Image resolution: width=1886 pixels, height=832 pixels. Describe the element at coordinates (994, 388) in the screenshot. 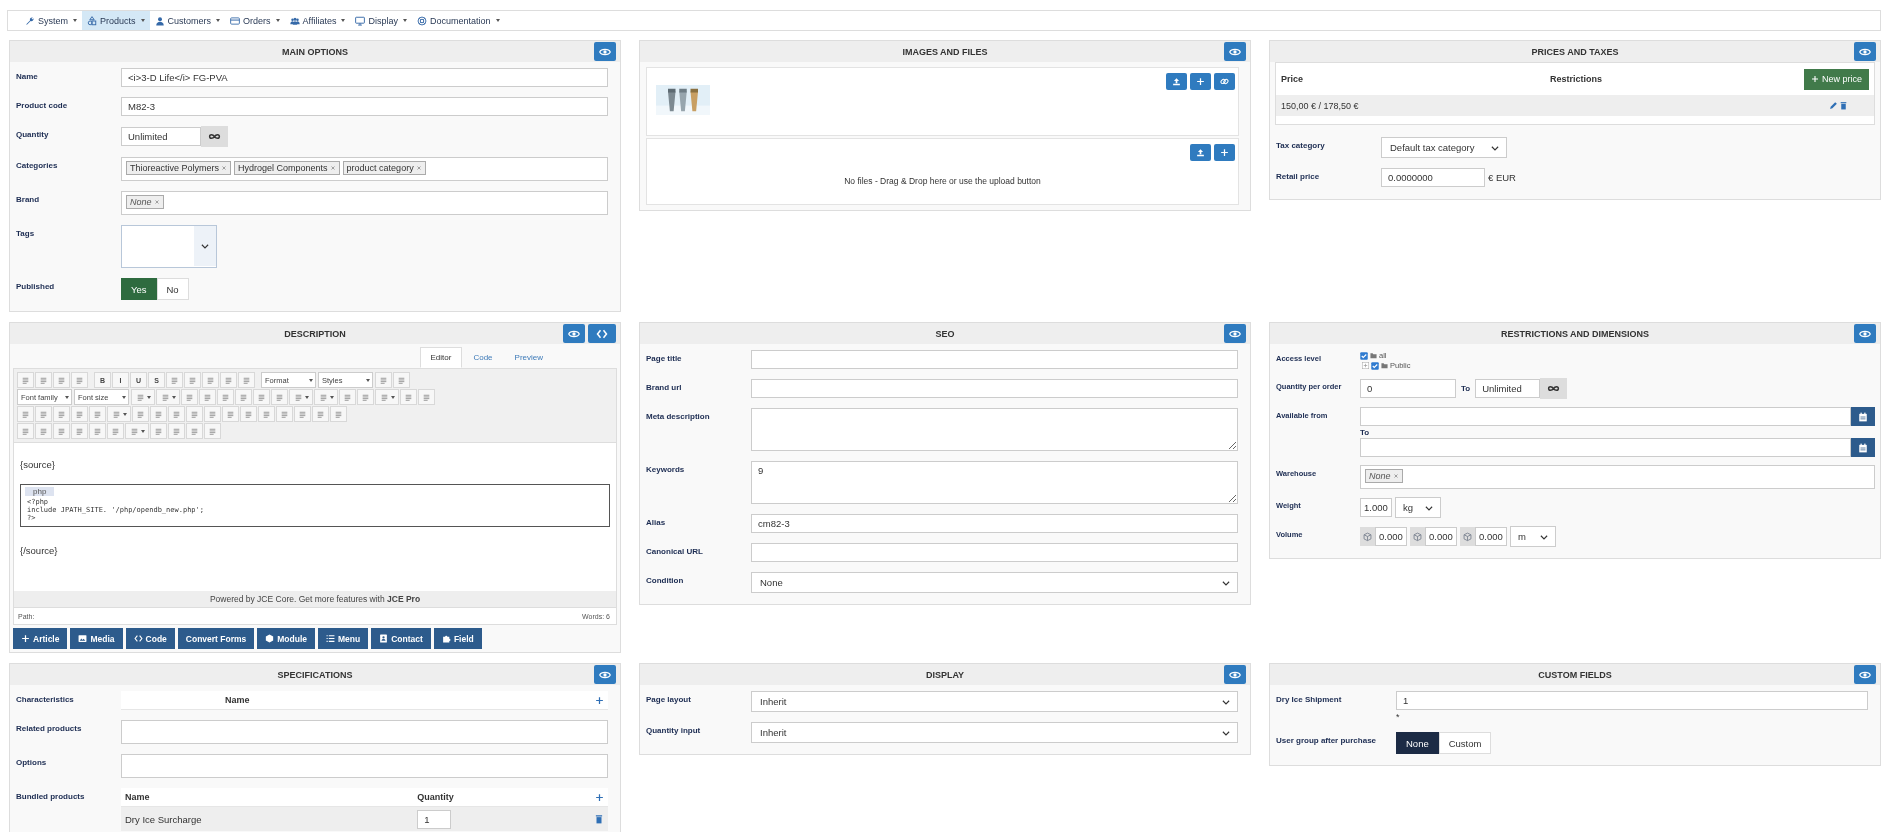

I see `input-field` at that location.